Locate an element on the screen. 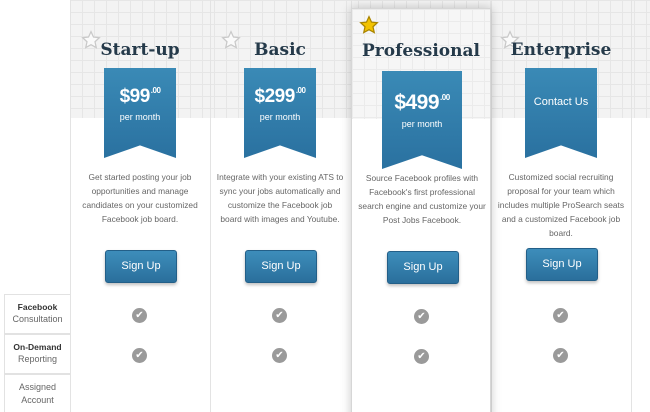  signup-button-basic: Sign Up is located at coordinates (281, 266).